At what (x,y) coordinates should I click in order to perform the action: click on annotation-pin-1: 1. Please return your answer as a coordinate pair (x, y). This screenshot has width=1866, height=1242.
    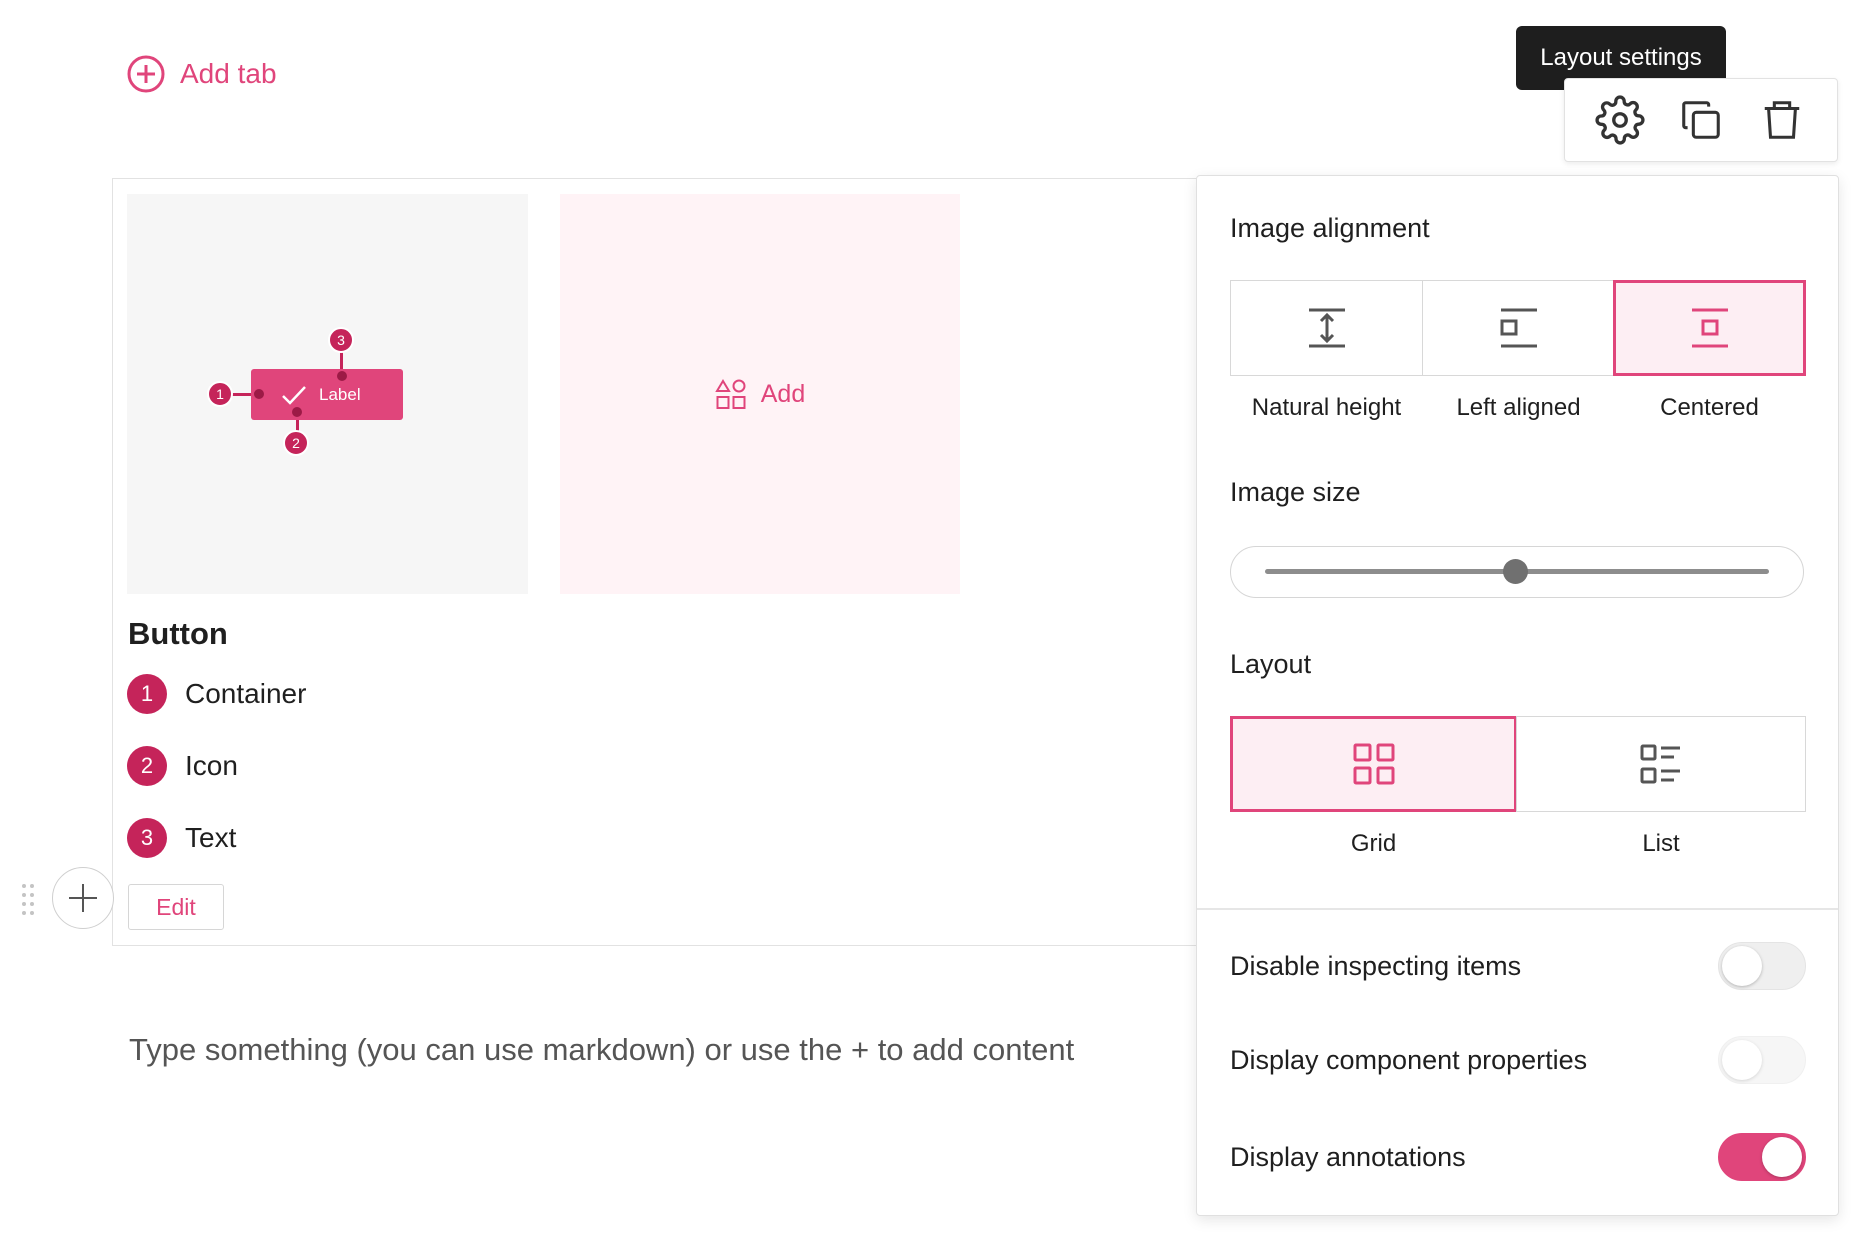
    Looking at the image, I should click on (220, 394).